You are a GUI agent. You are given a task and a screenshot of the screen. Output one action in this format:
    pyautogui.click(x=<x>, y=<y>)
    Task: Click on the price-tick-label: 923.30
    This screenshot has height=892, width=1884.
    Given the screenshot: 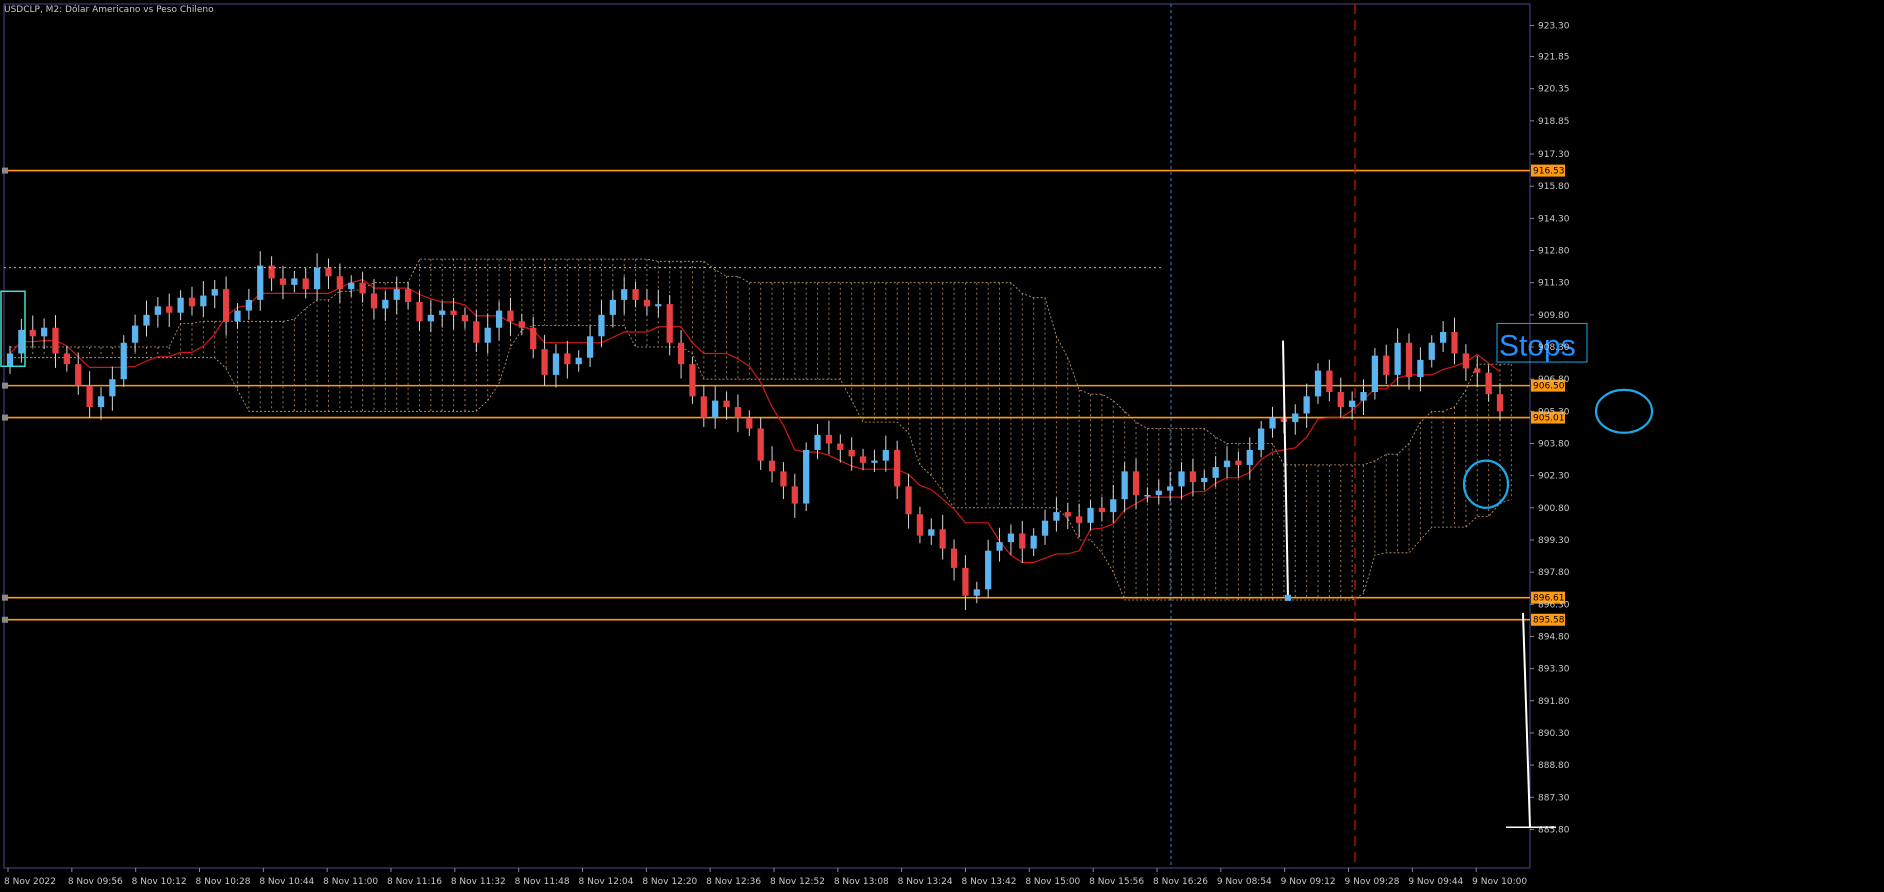 What is the action you would take?
    pyautogui.click(x=1554, y=26)
    